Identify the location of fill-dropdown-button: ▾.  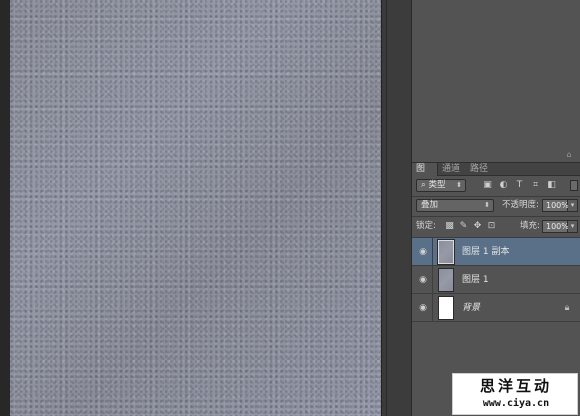
(573, 226).